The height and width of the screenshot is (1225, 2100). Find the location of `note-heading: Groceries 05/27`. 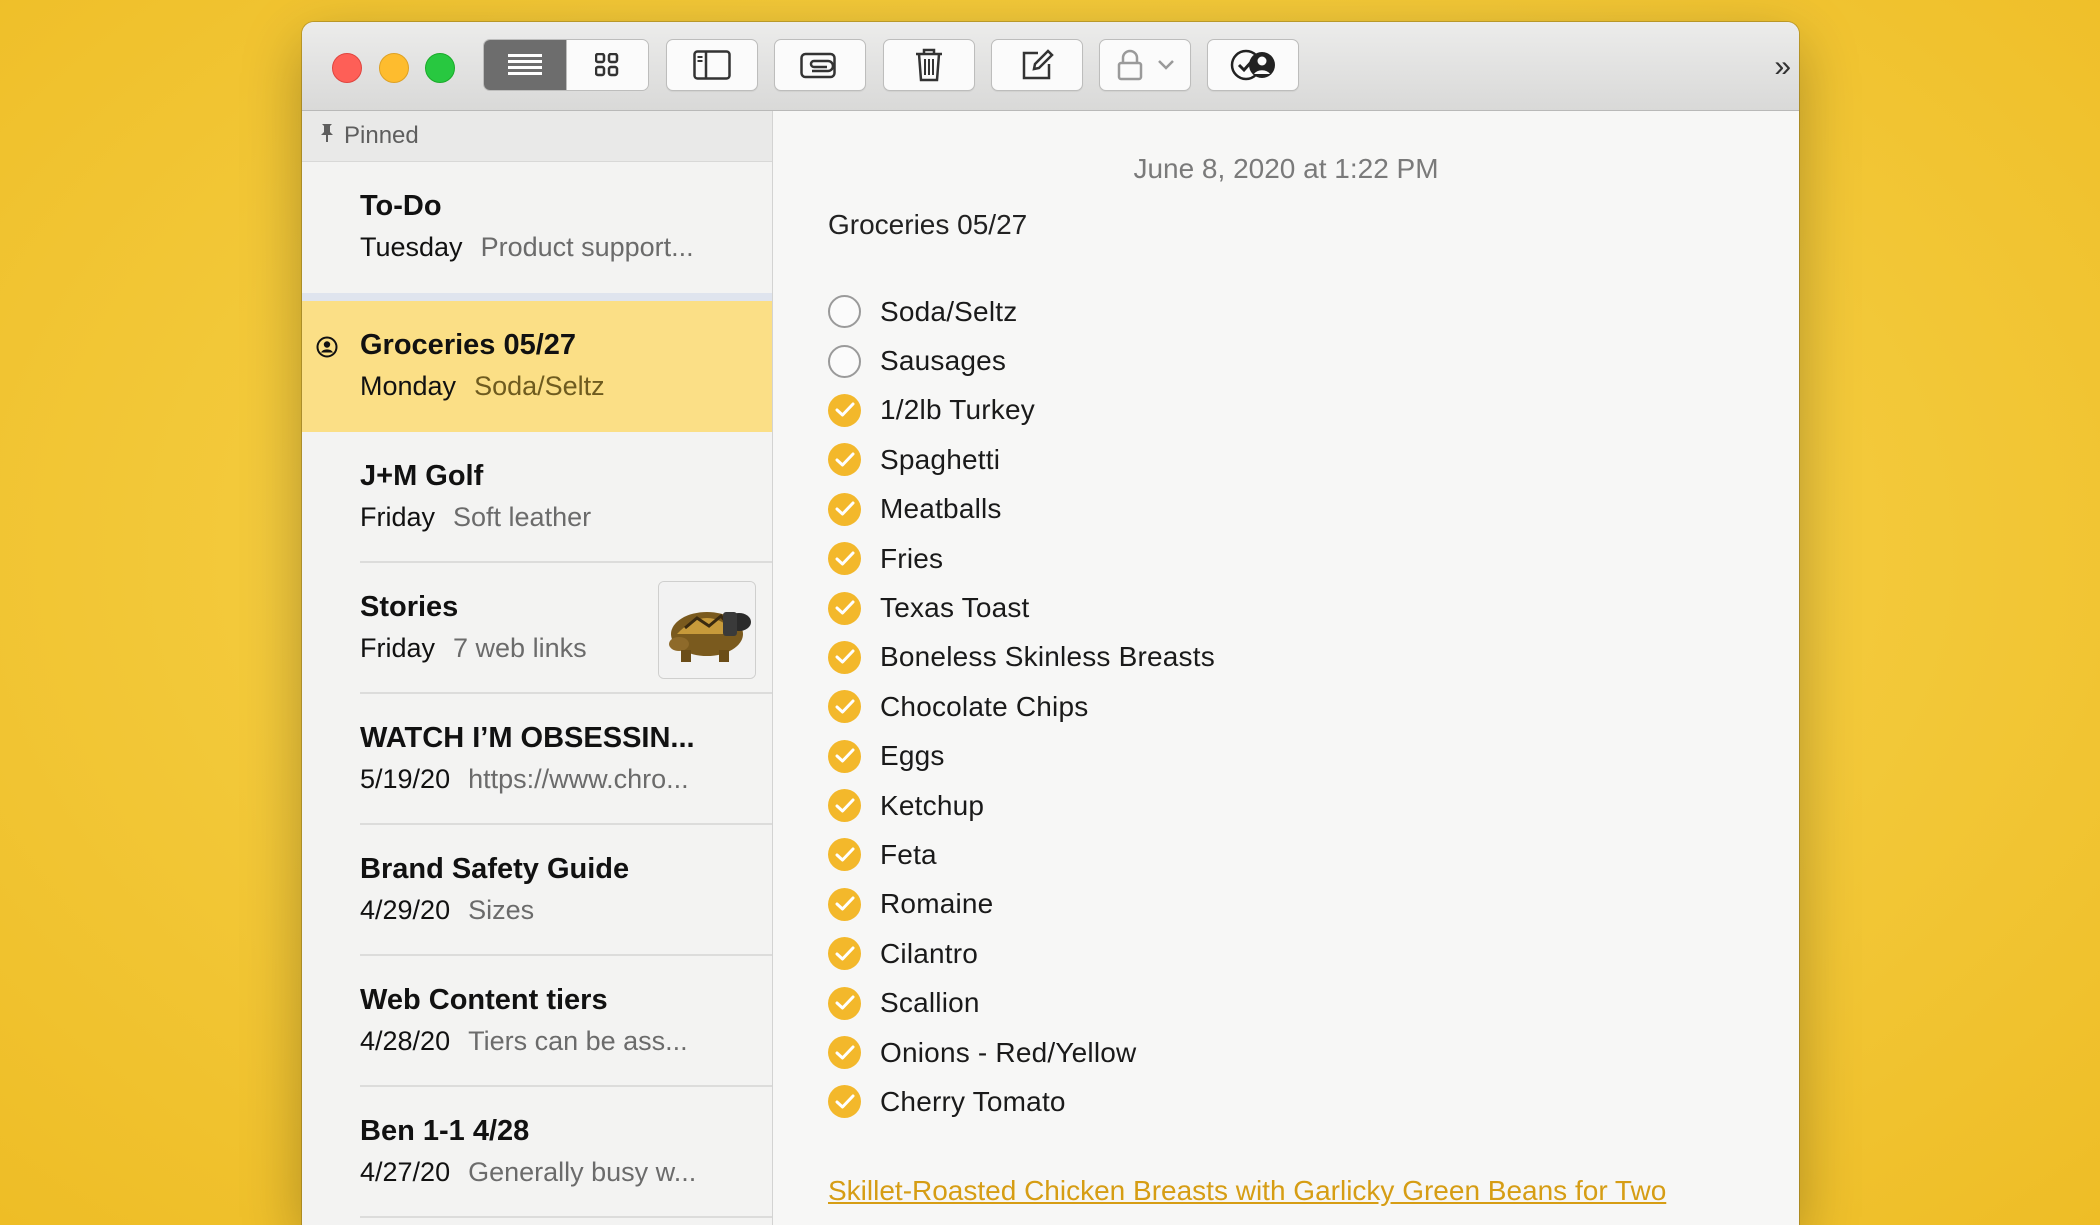

note-heading: Groceries 05/27 is located at coordinates (927, 225).